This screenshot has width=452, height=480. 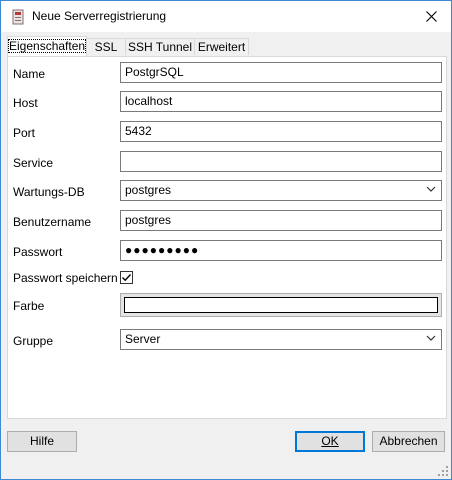 I want to click on maintenance-db-value: postgres, so click(x=148, y=190).